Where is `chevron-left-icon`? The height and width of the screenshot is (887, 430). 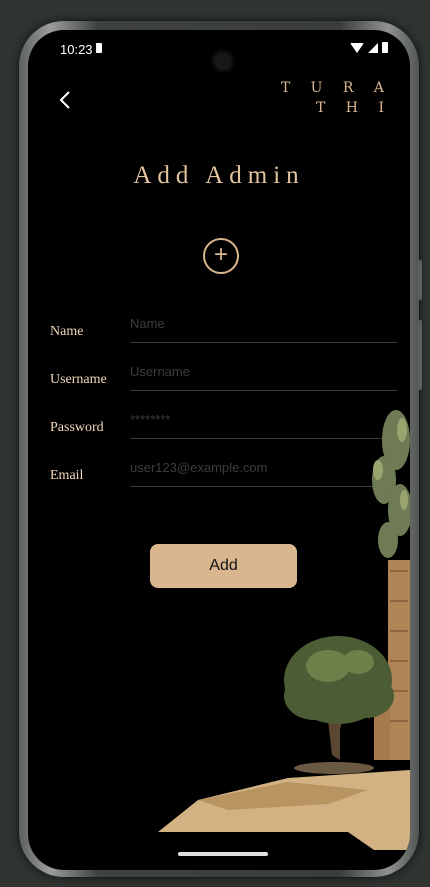
chevron-left-icon is located at coordinates (64, 100).